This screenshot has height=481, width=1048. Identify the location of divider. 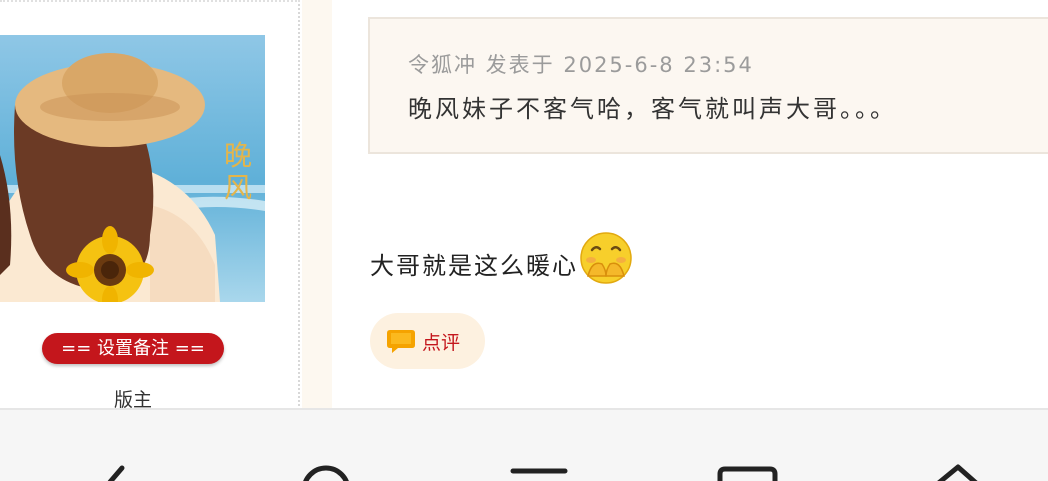
(150, 1).